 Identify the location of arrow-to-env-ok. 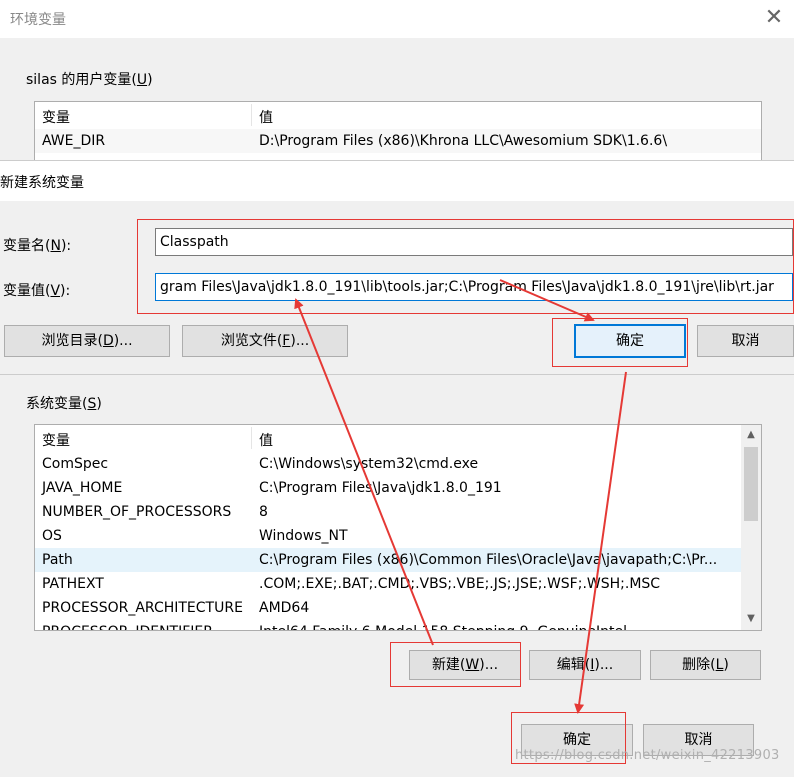
(600, 542).